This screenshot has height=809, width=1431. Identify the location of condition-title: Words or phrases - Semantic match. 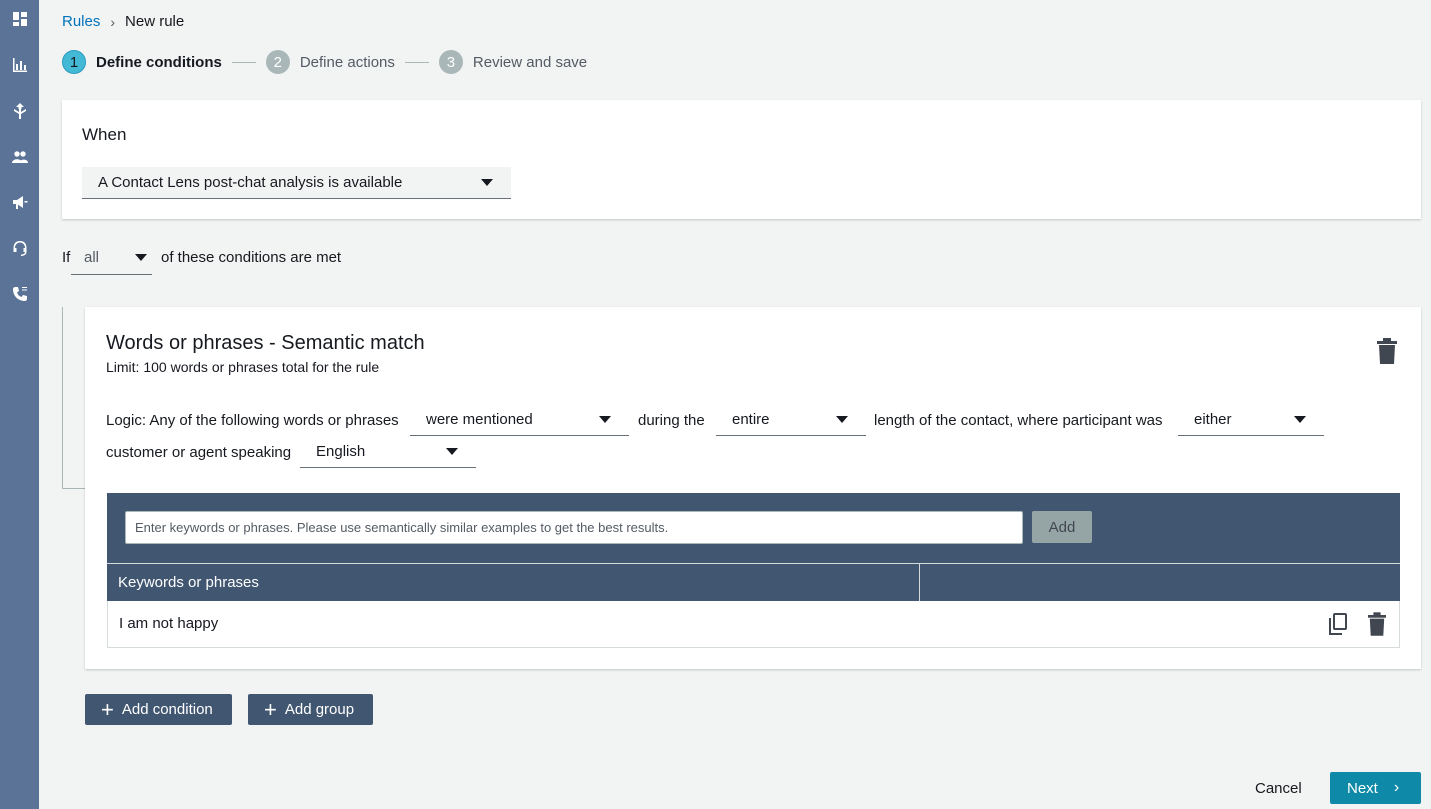
(265, 343).